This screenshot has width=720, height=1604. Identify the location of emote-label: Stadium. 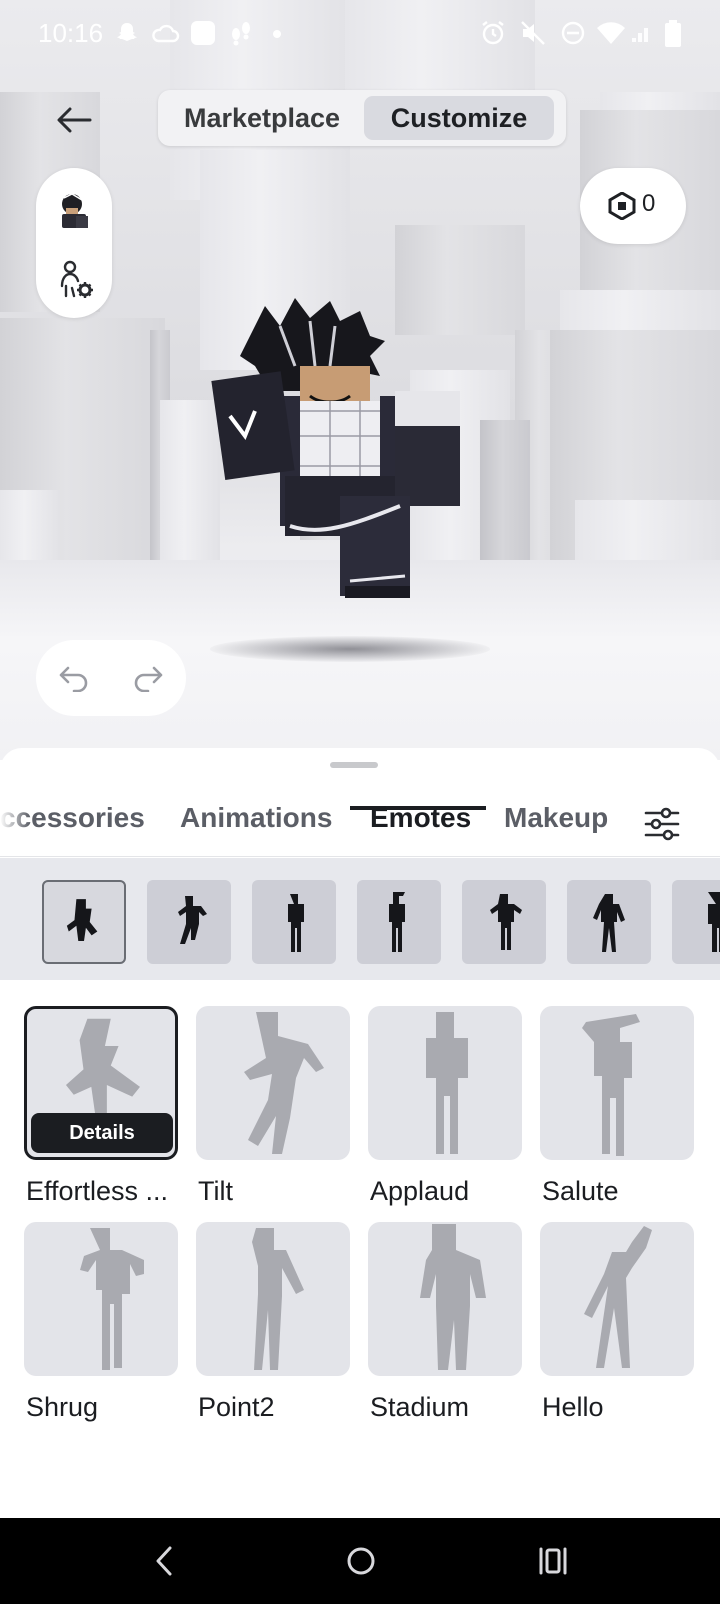
(420, 1407).